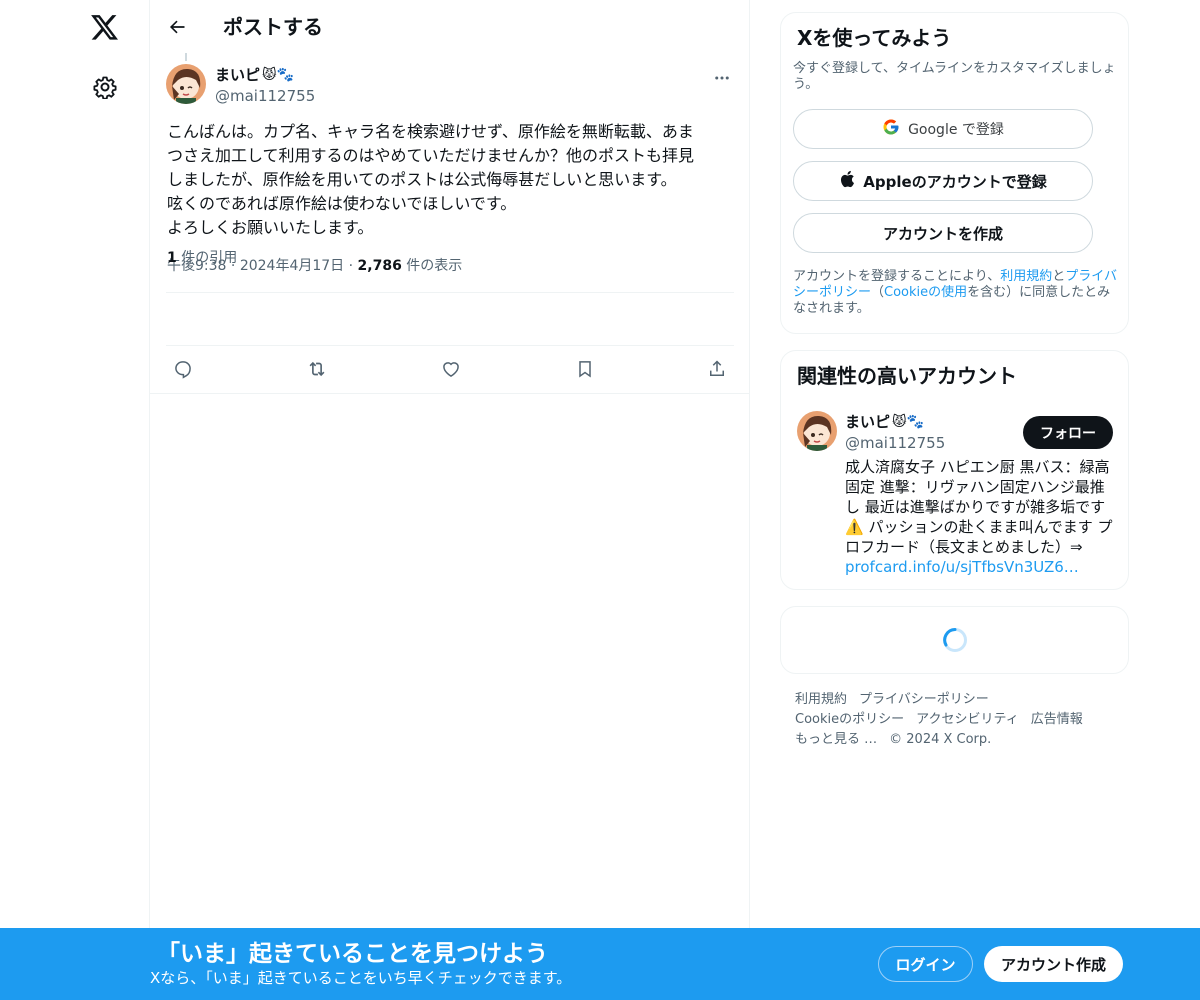  What do you see at coordinates (278, 75) in the screenshot?
I see `author-emojis: 😾🐾` at bounding box center [278, 75].